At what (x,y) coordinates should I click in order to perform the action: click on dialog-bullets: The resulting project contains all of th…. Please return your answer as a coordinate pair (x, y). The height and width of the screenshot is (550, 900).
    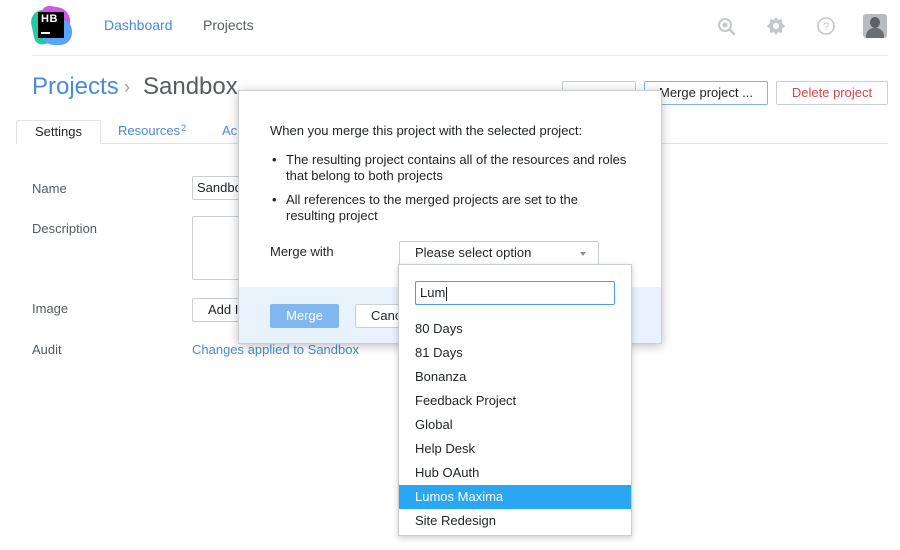
    Looking at the image, I should click on (450, 192).